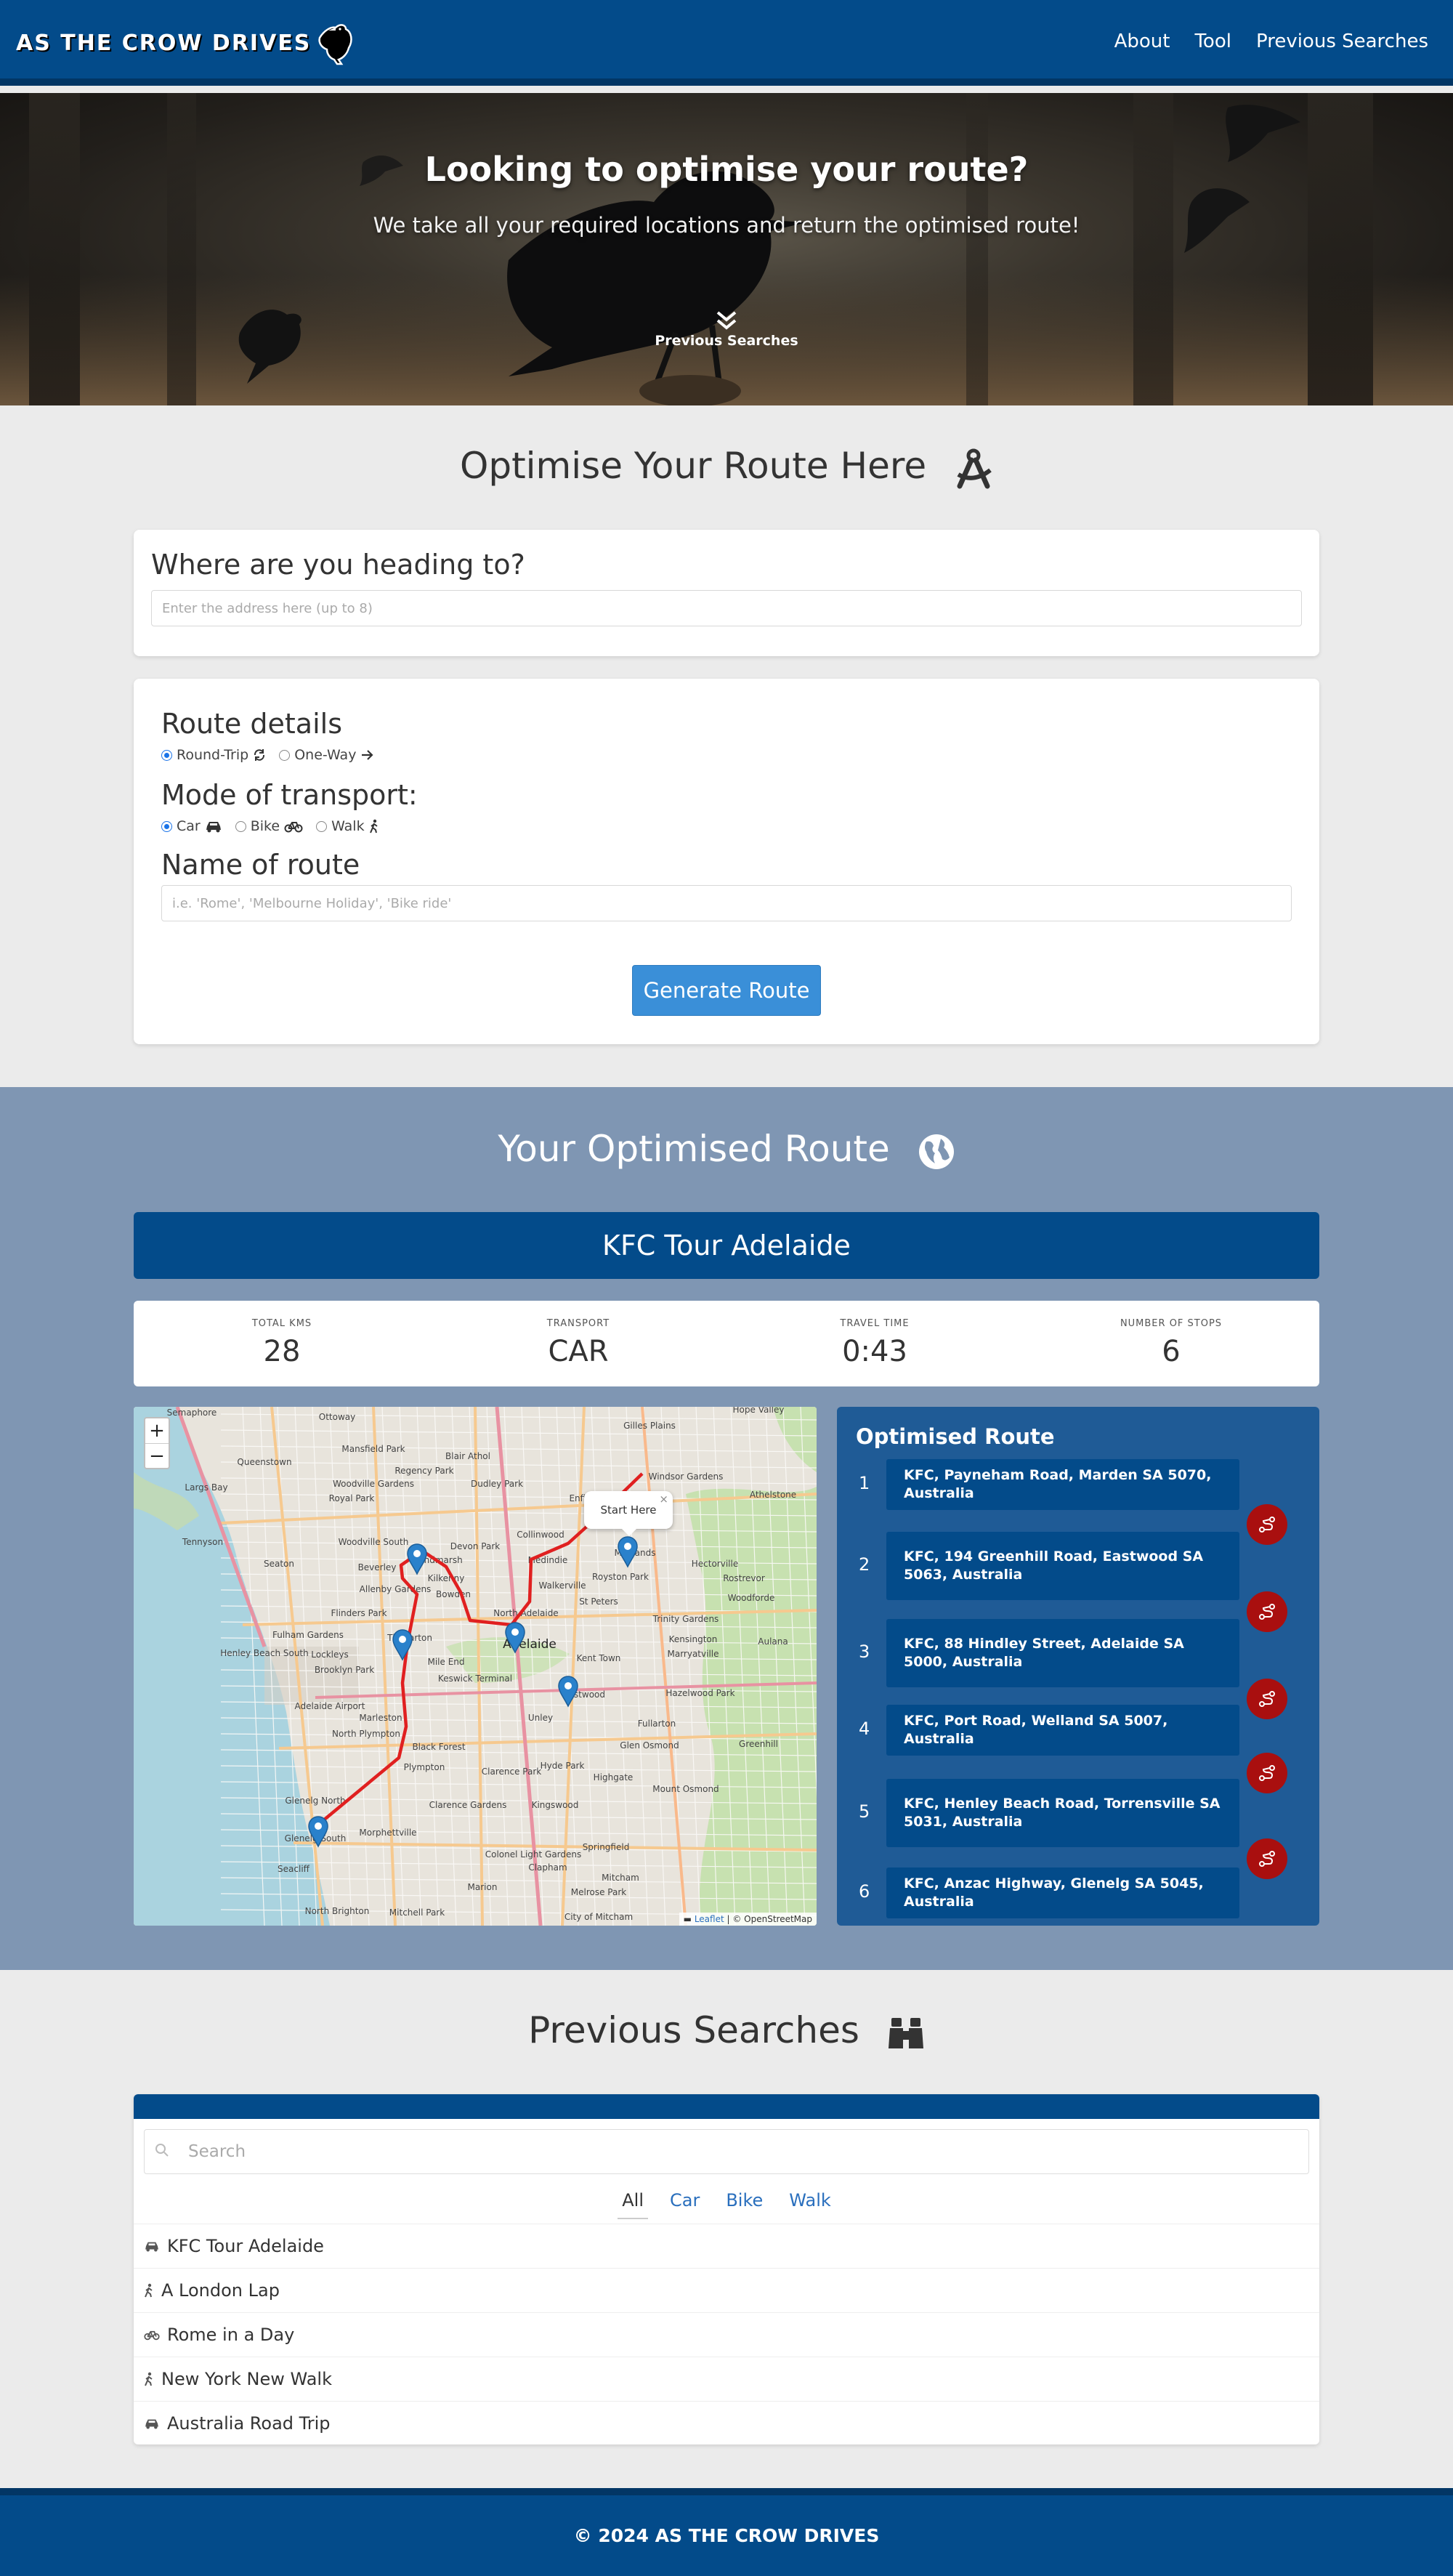 This screenshot has width=1453, height=2576. Describe the element at coordinates (727, 2152) in the screenshot. I see `previous-search-input: Search` at that location.